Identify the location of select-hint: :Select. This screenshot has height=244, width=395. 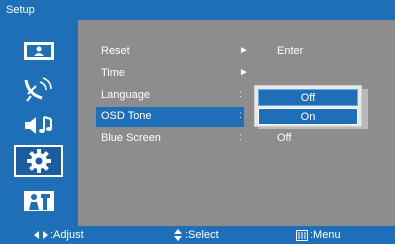
(196, 235).